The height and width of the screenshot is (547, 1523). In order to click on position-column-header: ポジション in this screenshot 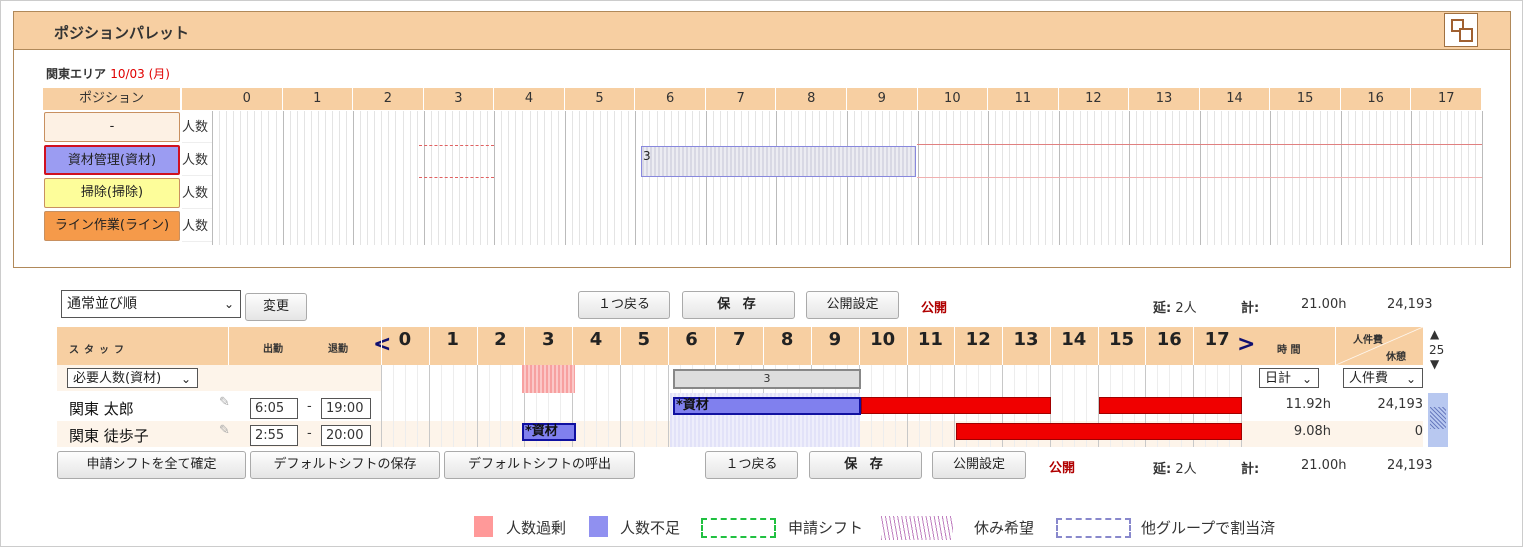, I will do `click(111, 99)`.